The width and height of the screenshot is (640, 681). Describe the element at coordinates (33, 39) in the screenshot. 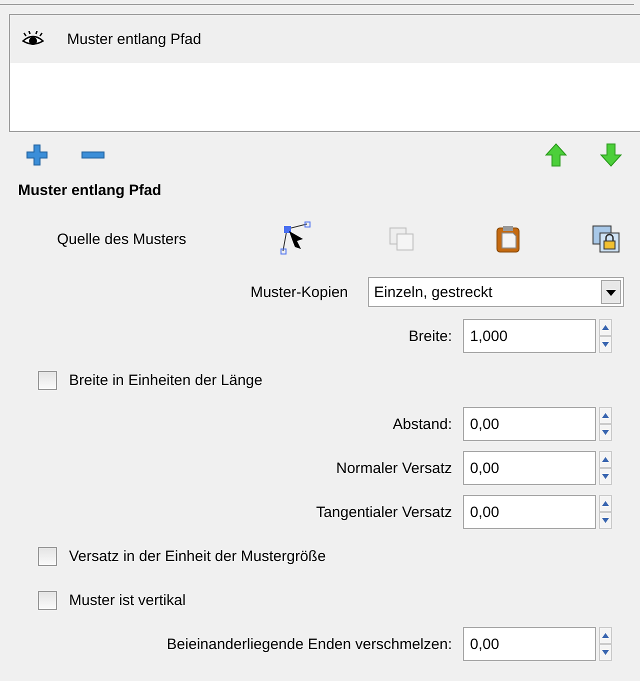

I see `eye-icon` at that location.